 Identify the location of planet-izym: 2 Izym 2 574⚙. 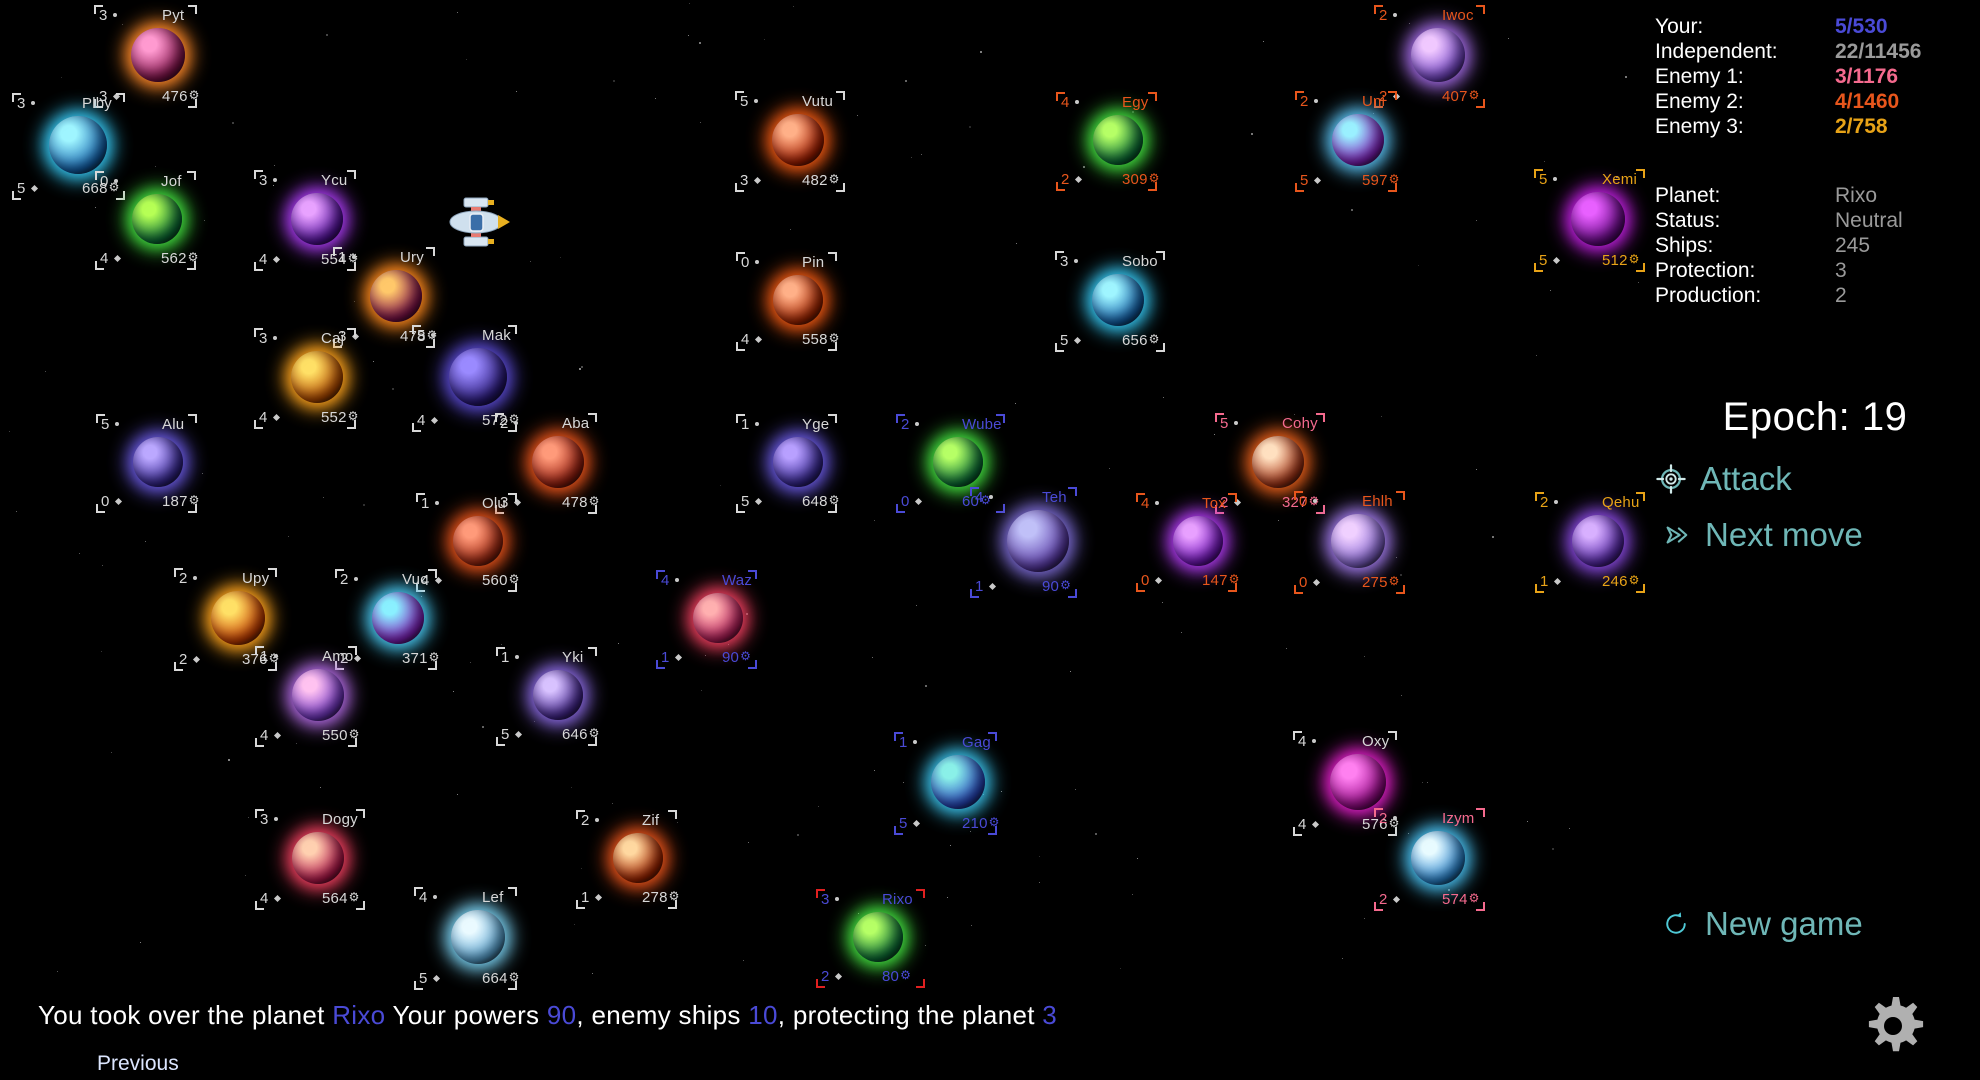
(1438, 859).